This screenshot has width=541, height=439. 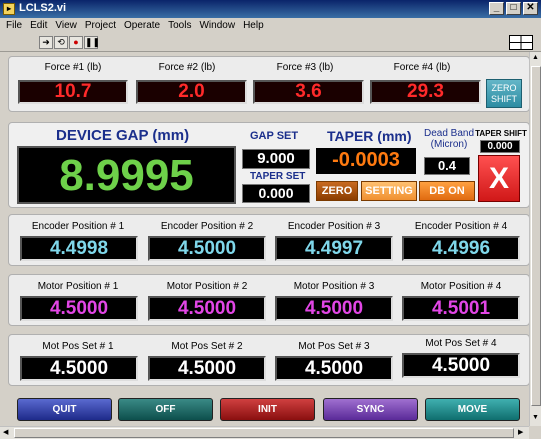 What do you see at coordinates (78, 346) in the screenshot?
I see `mot-pos-set-1-label: Mot Pos Set # 1` at bounding box center [78, 346].